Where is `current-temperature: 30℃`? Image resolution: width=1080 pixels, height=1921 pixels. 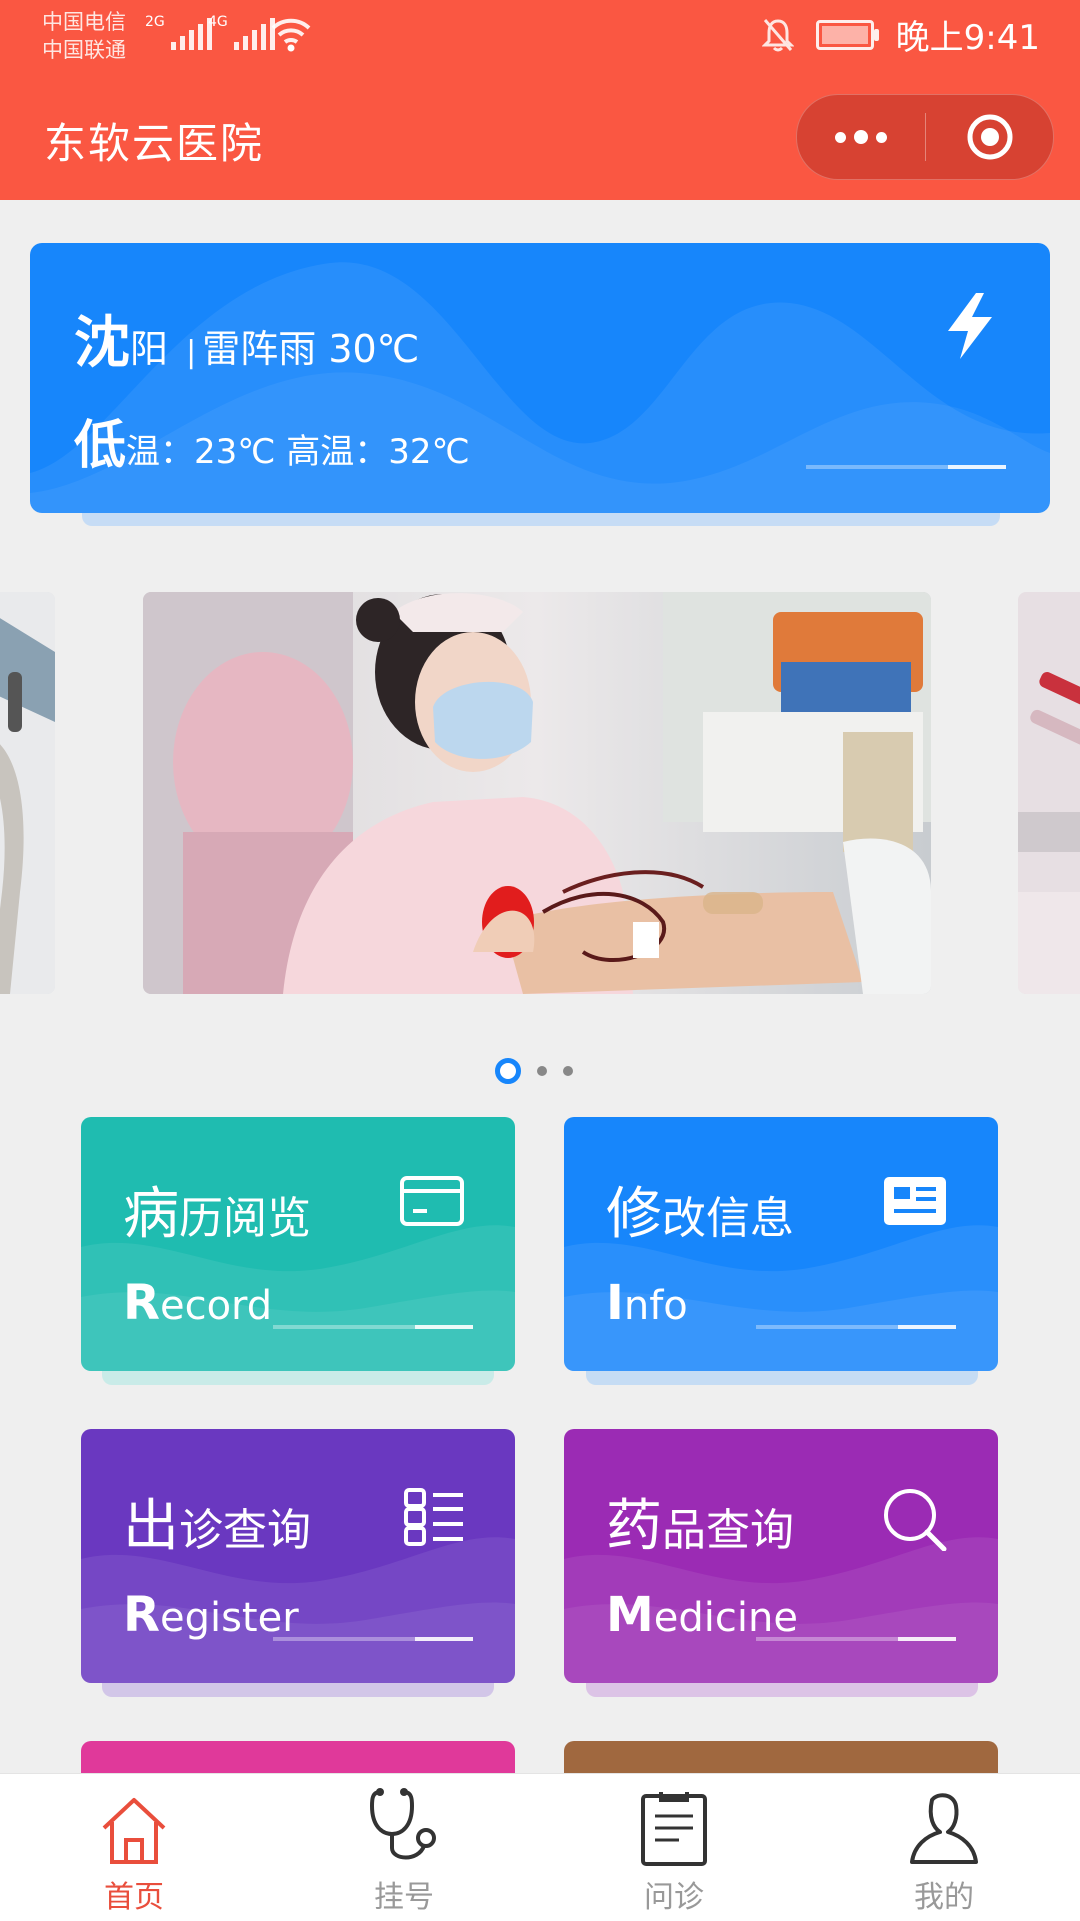 current-temperature: 30℃ is located at coordinates (374, 349).